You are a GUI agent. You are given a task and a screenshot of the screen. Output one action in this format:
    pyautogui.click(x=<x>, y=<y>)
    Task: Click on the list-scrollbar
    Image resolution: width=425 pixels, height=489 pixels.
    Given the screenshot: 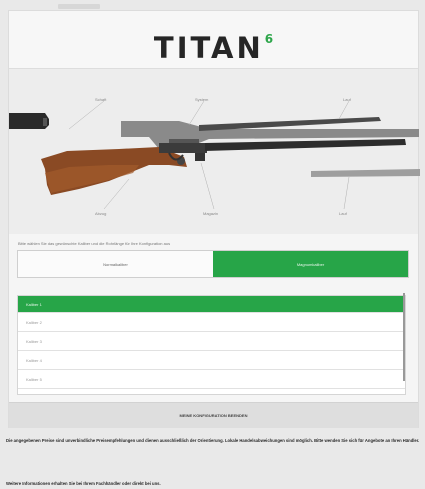 What is the action you would take?
    pyautogui.click(x=404, y=337)
    